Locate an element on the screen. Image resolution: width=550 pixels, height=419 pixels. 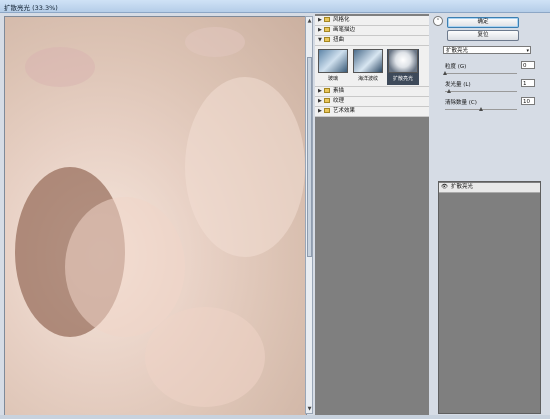
param-value-input: 0 is located at coordinates (528, 65).